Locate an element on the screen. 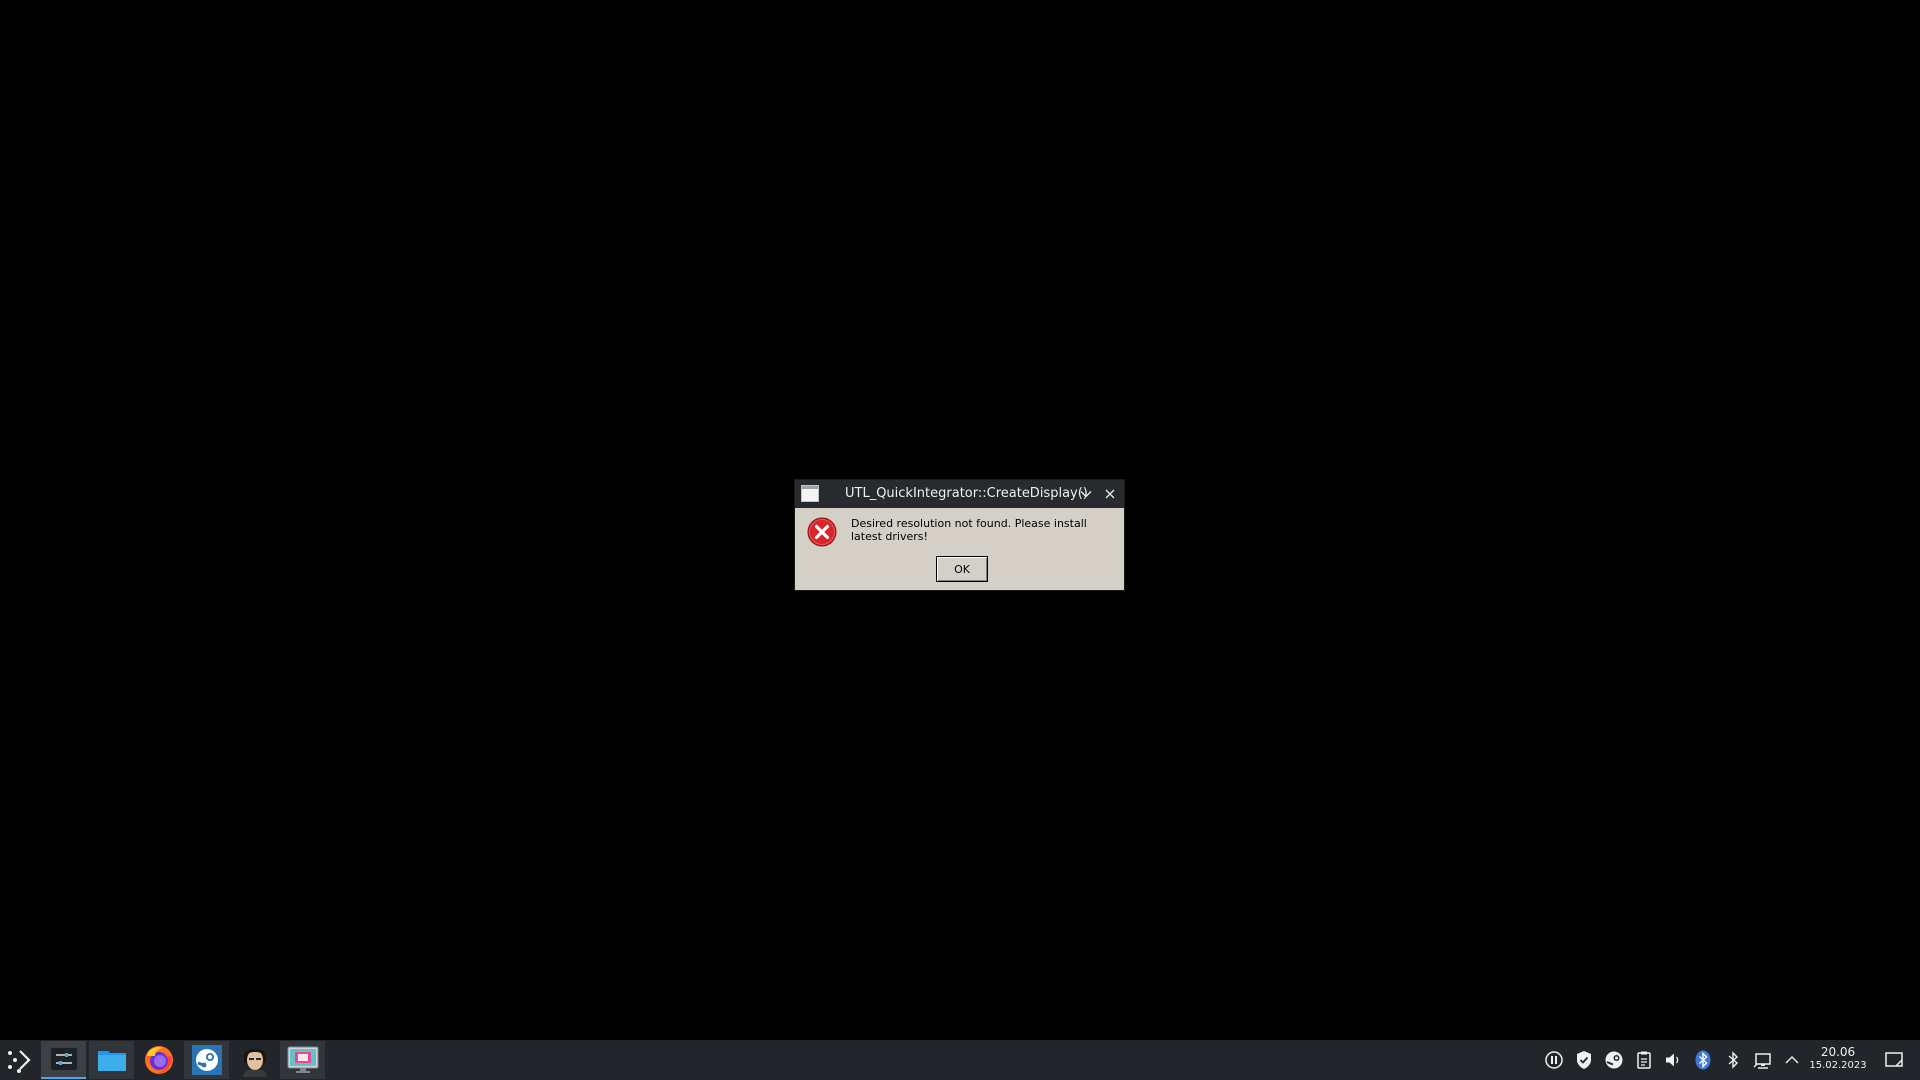 This screenshot has width=1920, height=1080. firefox-icon is located at coordinates (158, 1060).